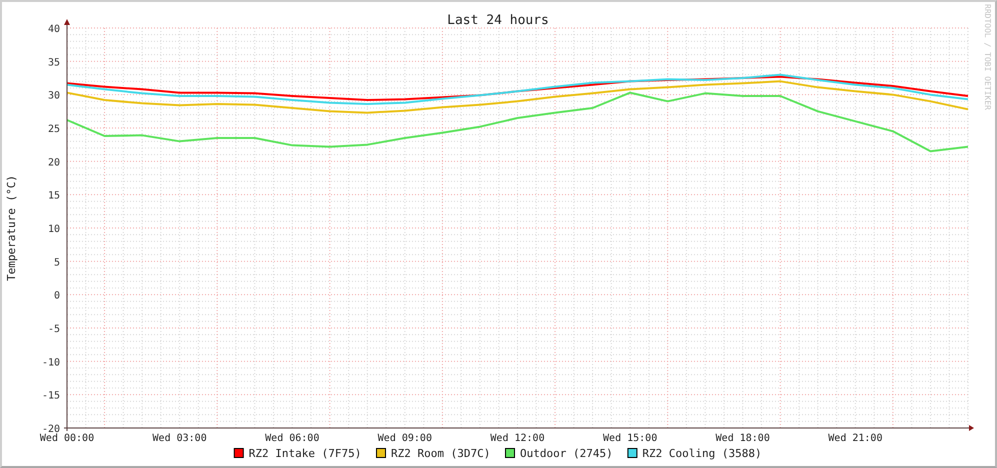 The image size is (997, 468). Describe the element at coordinates (57, 262) in the screenshot. I see `y-tick-label: 5` at that location.